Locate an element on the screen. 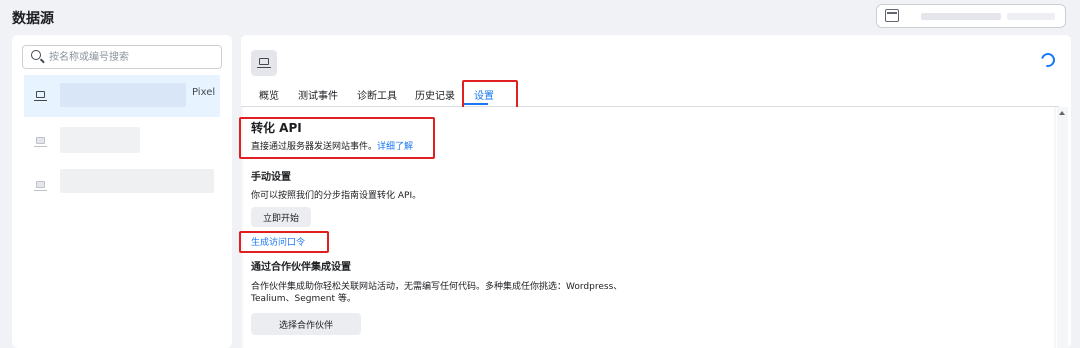 This screenshot has height=348, width=1080. scroll-up-arrow-icon is located at coordinates (1062, 113).